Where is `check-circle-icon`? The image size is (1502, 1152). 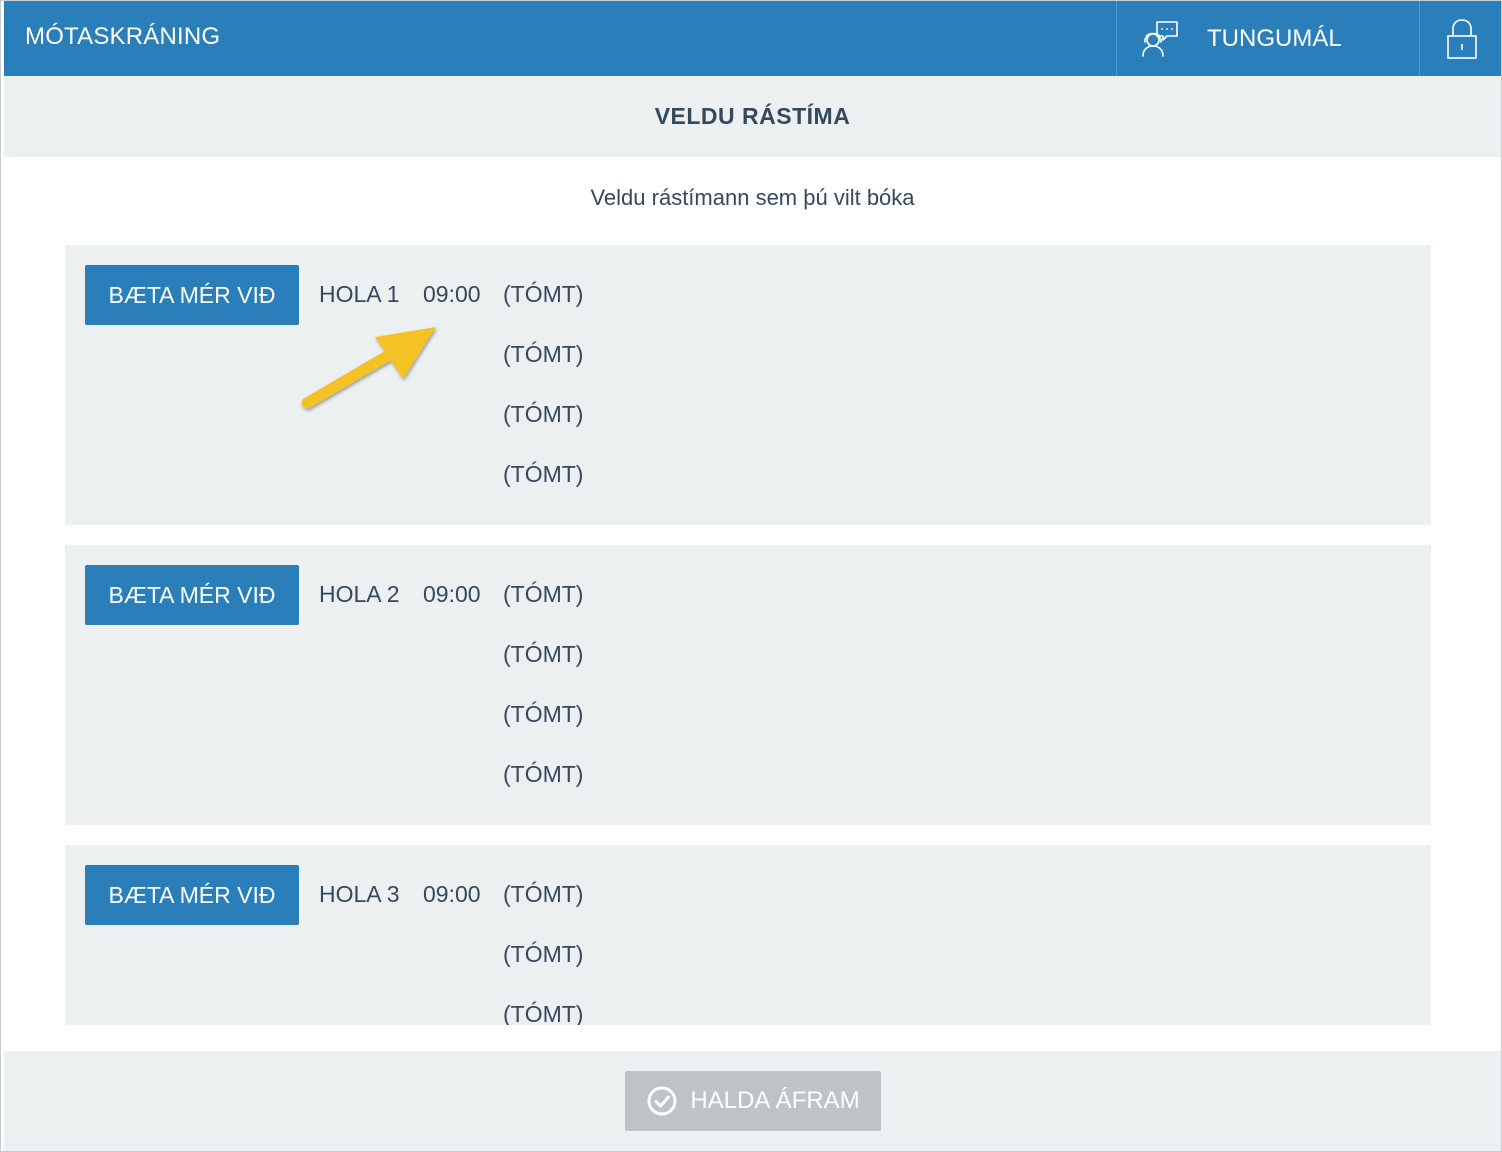
check-circle-icon is located at coordinates (662, 1101).